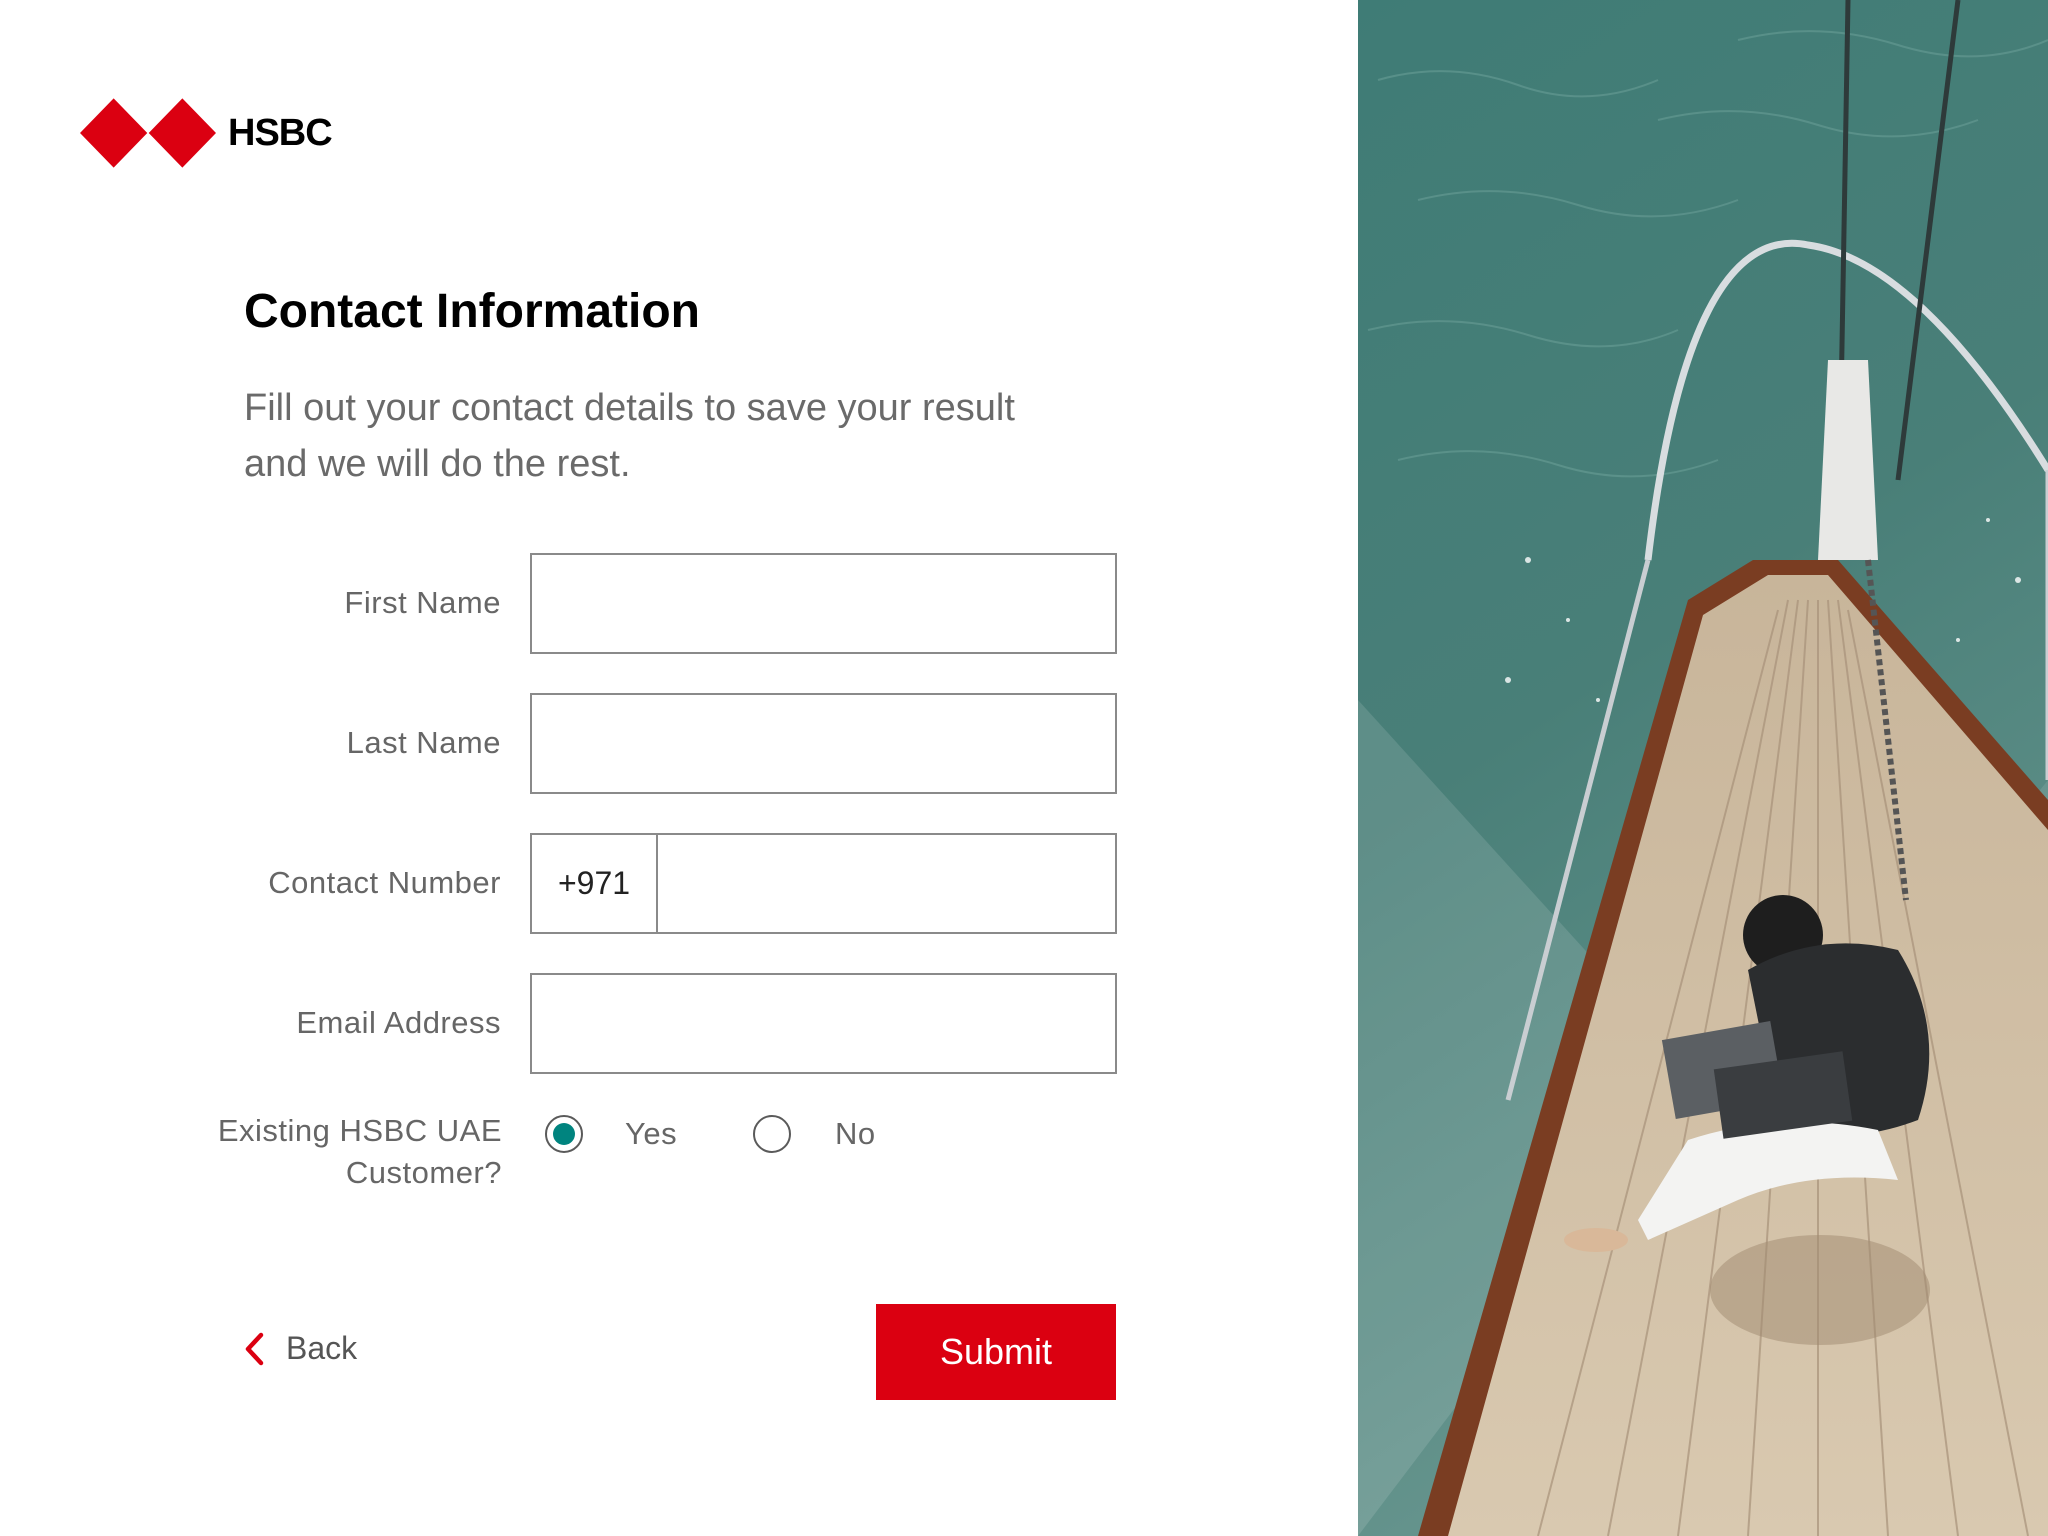  I want to click on existing-customer-yes-radio, so click(564, 1134).